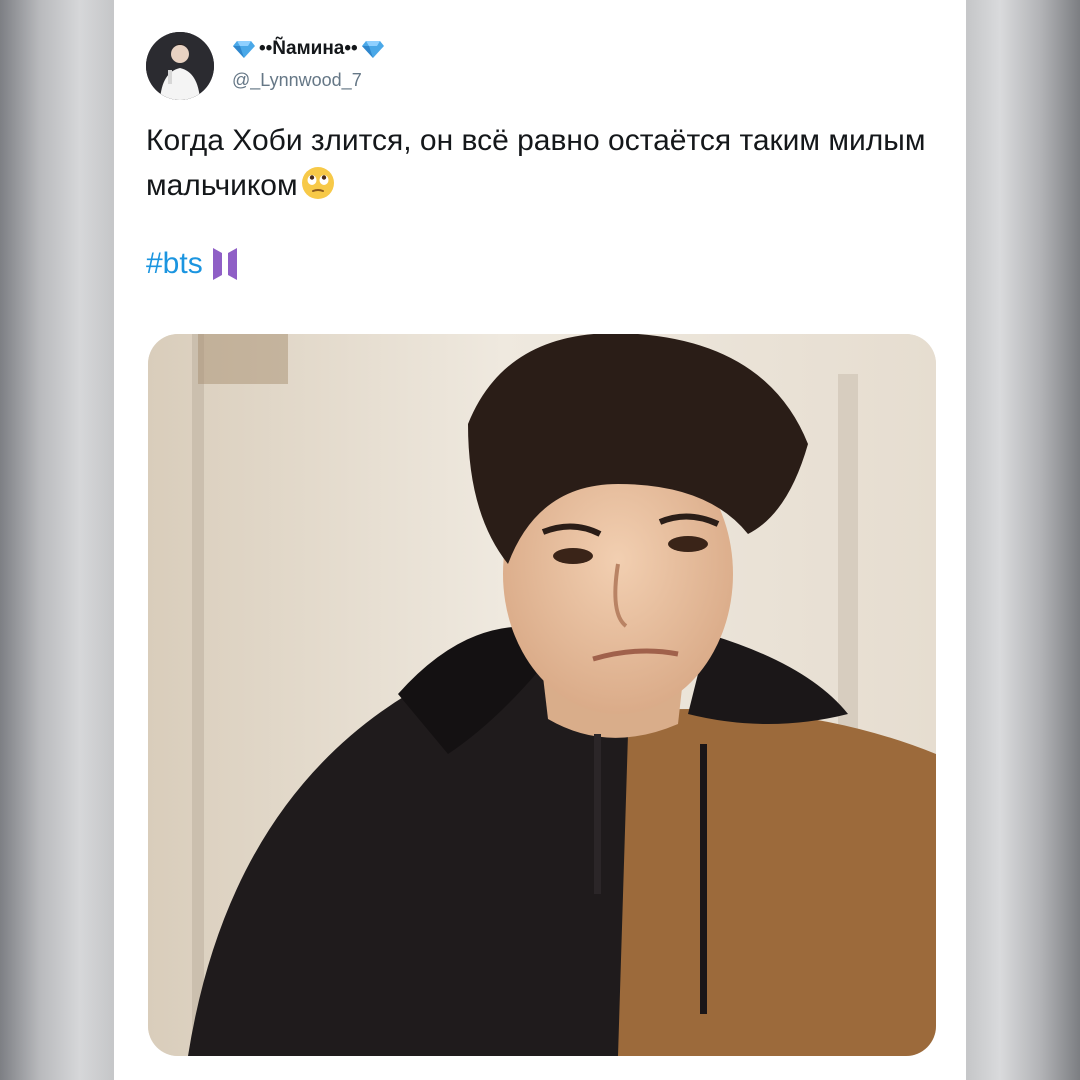  I want to click on author-handle: @_Lynnwood_7, so click(297, 80).